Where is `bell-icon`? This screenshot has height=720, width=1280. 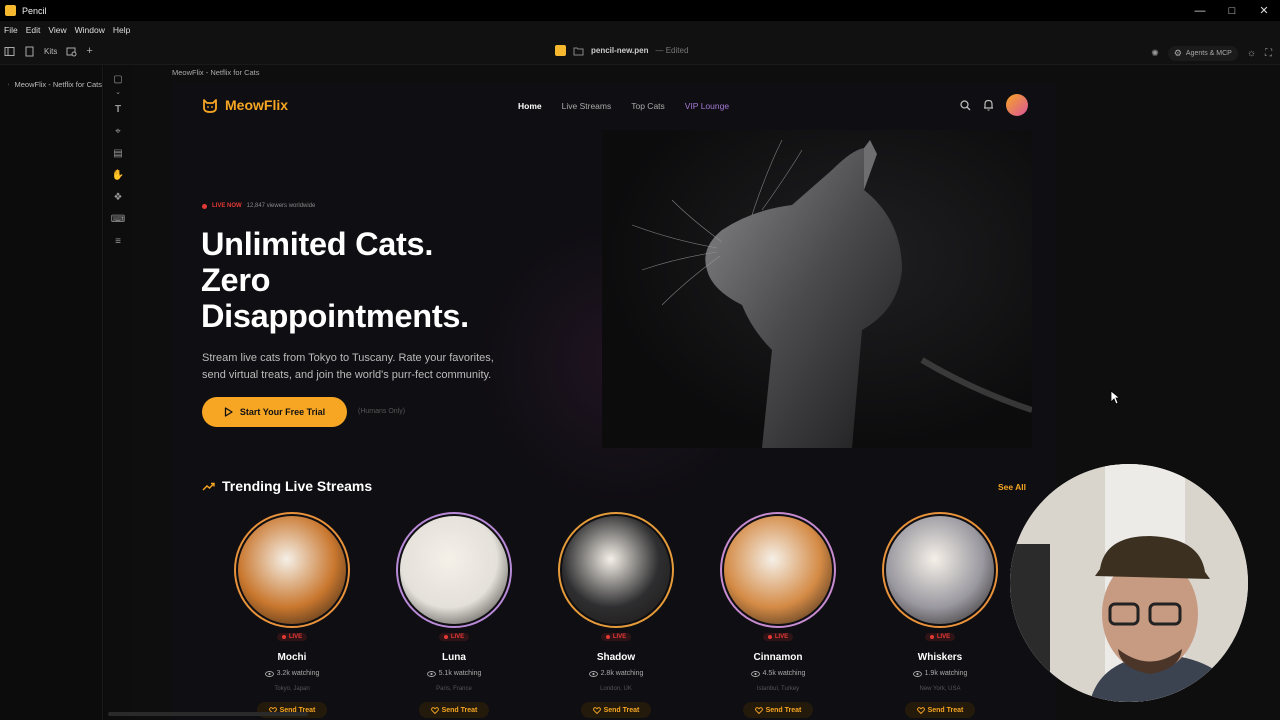 bell-icon is located at coordinates (988, 105).